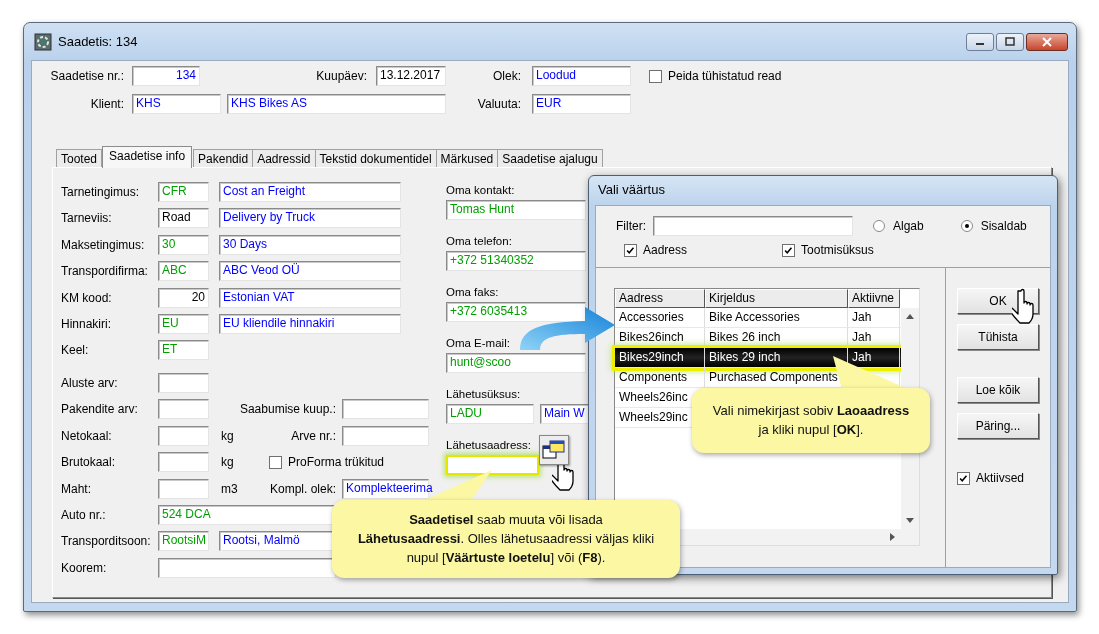  I want to click on table-row: Accessories Bike Accessories Jah, so click(758, 318).